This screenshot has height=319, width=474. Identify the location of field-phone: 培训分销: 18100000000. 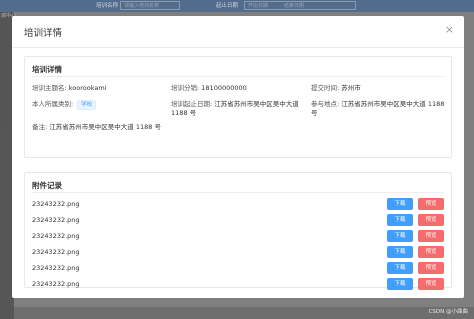
(209, 88).